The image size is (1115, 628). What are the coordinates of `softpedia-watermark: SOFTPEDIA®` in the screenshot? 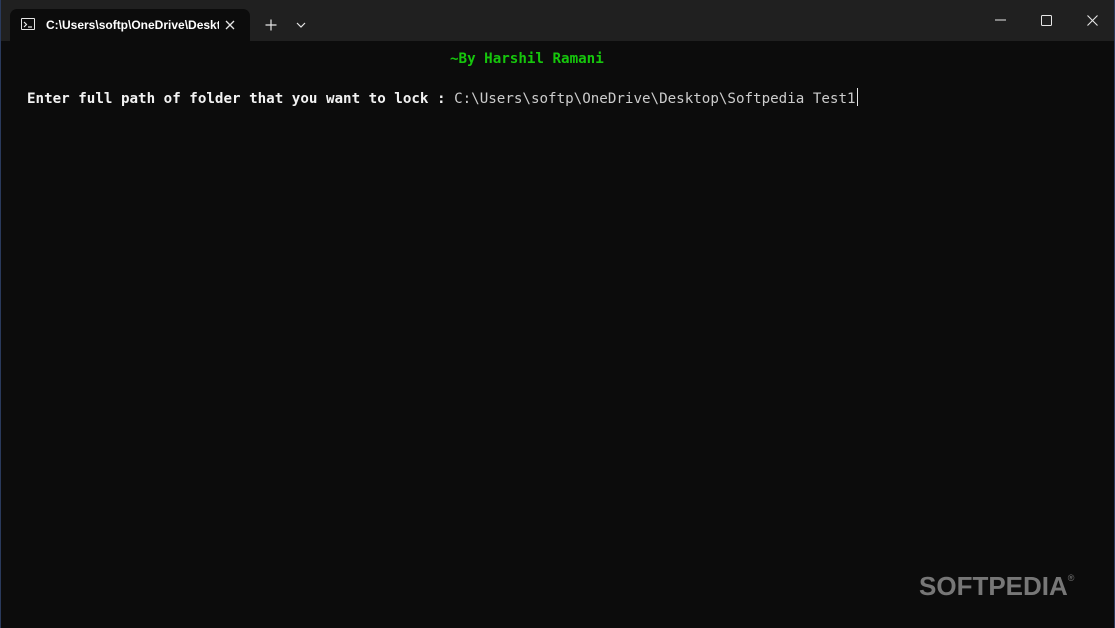 It's located at (996, 586).